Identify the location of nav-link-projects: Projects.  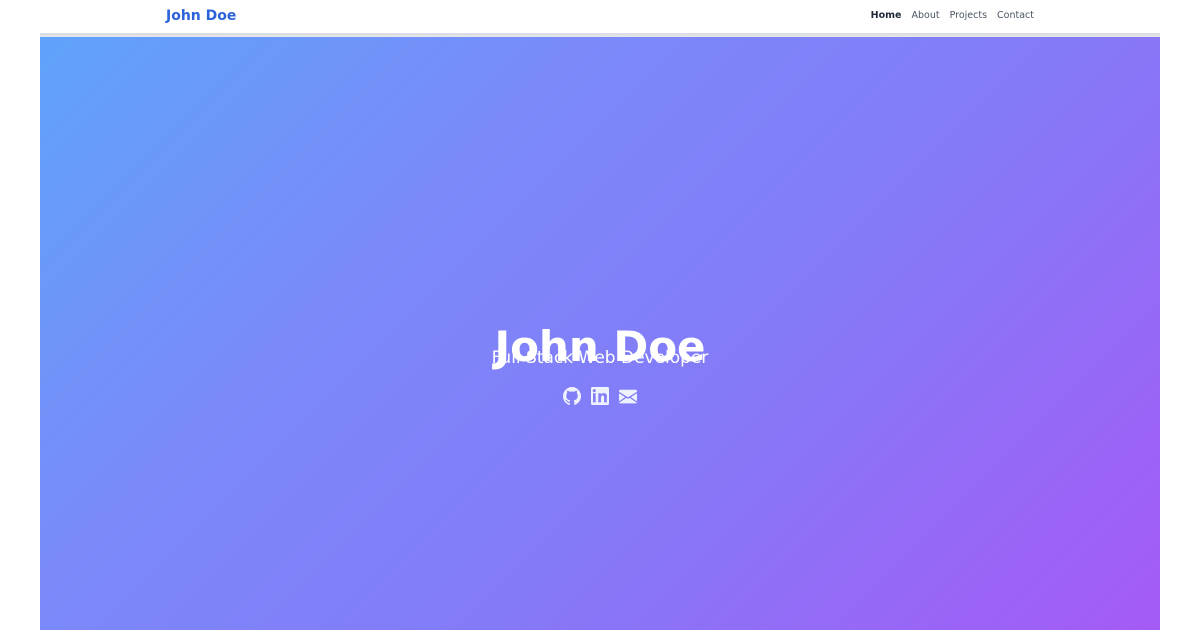
(968, 16).